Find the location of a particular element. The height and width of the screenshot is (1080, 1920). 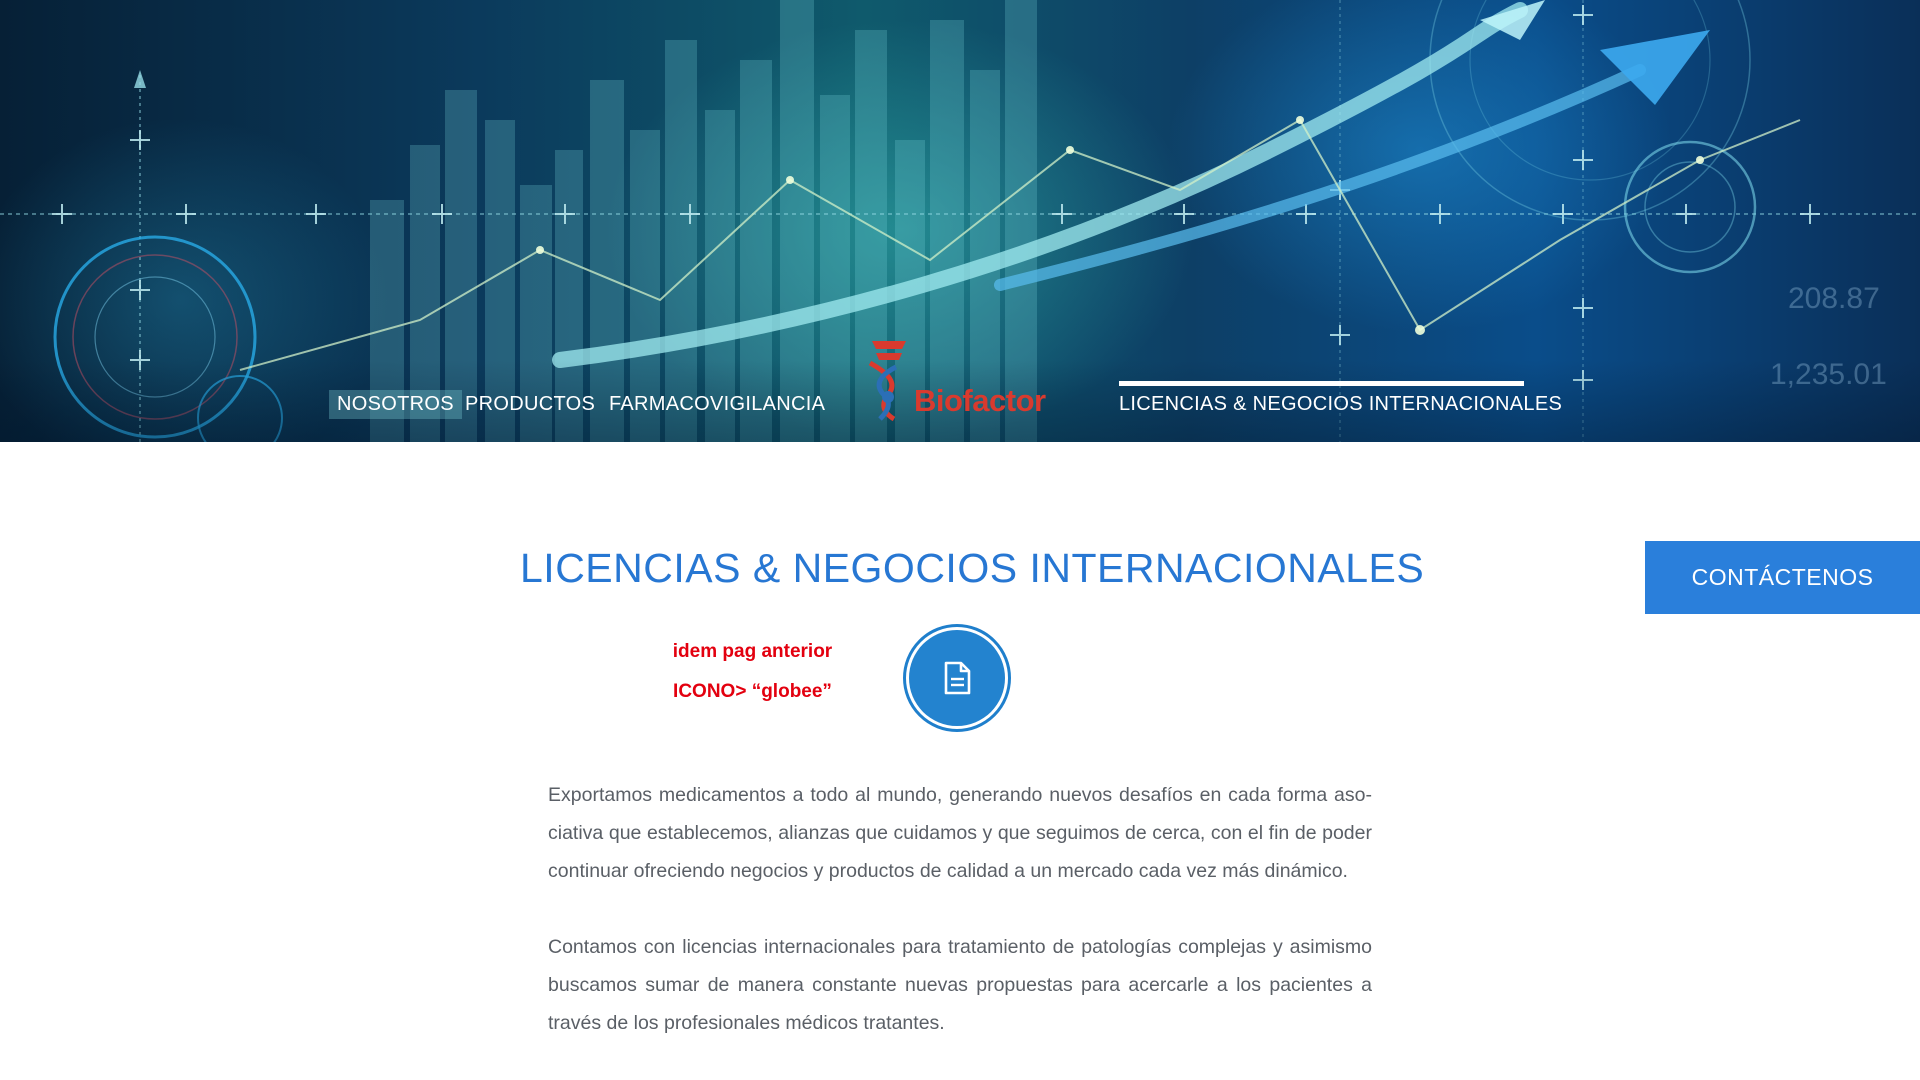

document-icon is located at coordinates (957, 678).